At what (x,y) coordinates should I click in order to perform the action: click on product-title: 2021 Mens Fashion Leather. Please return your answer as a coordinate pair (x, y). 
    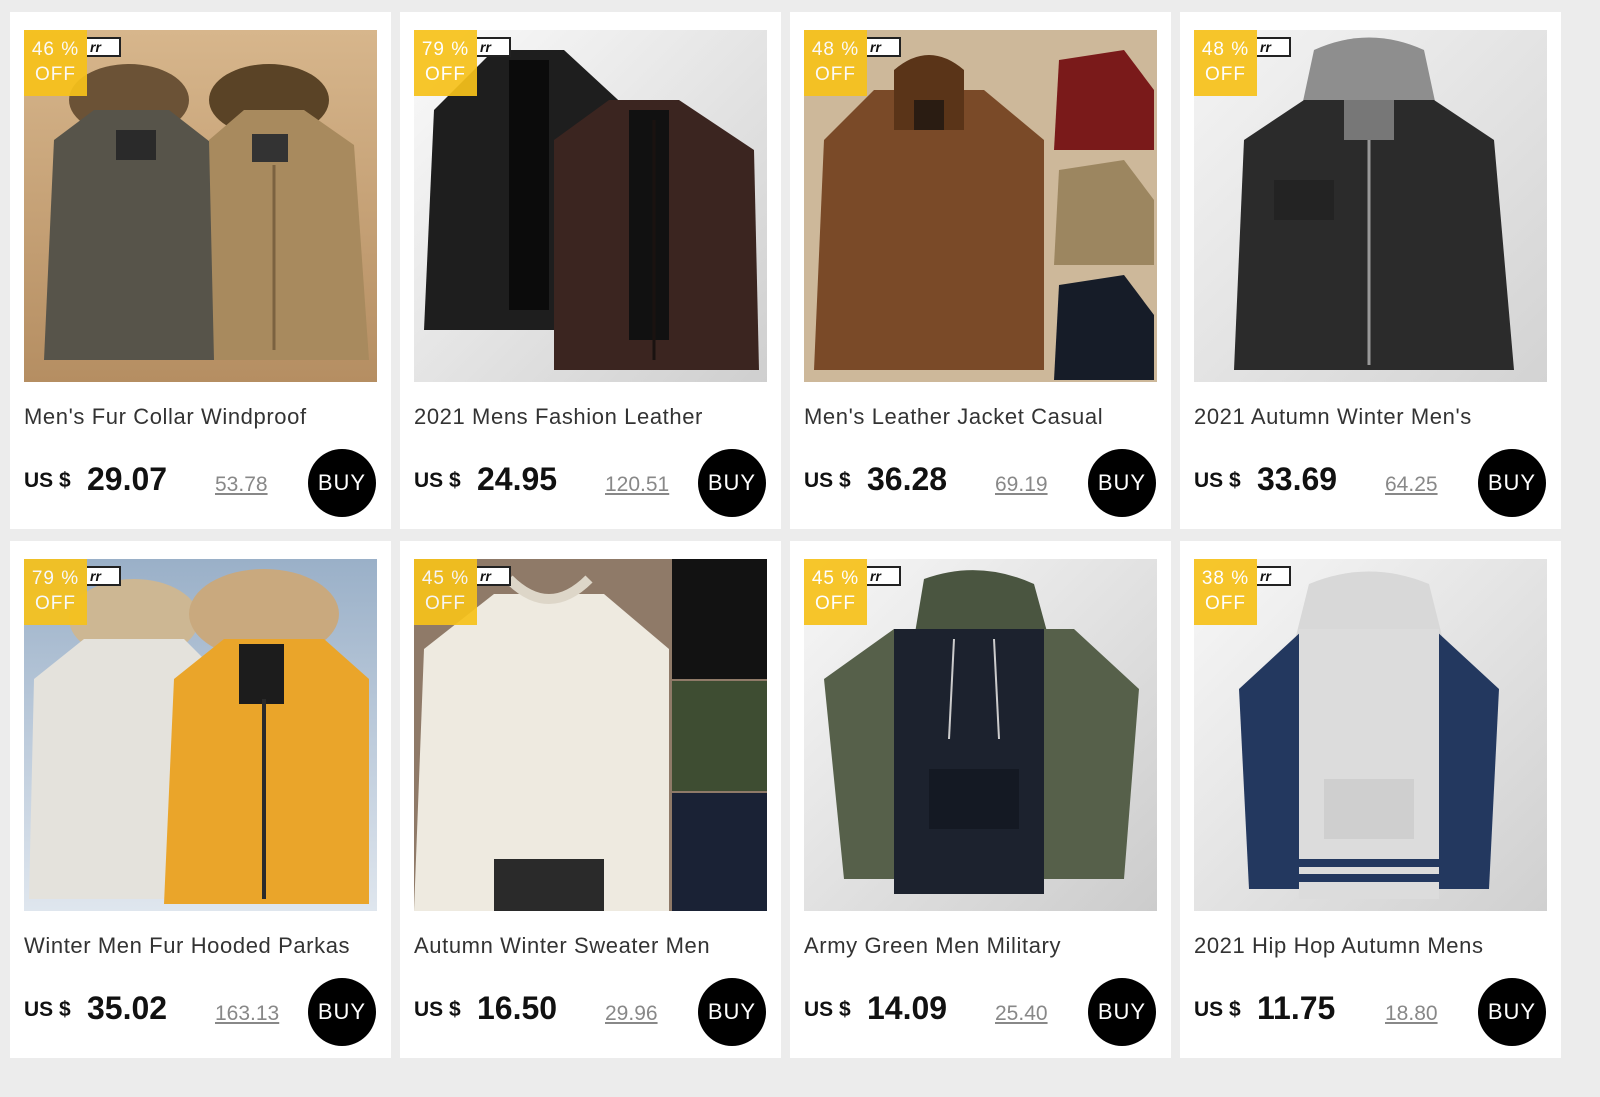
    Looking at the image, I should click on (594, 417).